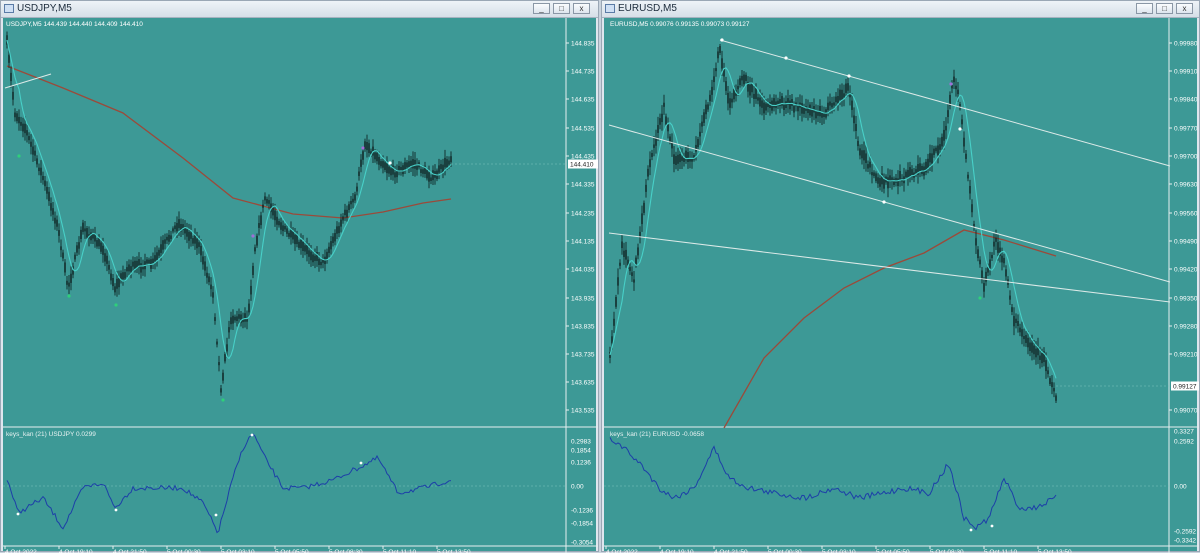 Image resolution: width=1200 pixels, height=553 pixels. What do you see at coordinates (51, 434) in the screenshot?
I see `indicator-panel-header: keys_kan (21) USDJPY 0.0299` at bounding box center [51, 434].